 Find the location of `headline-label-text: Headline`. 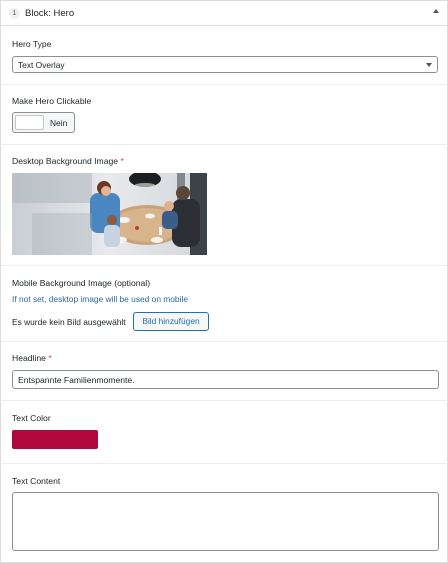

headline-label-text: Headline is located at coordinates (29, 358).